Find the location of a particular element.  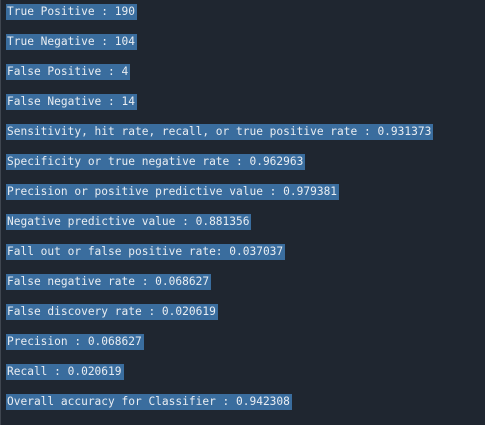

selected-text: False negative rate : 0.068627 is located at coordinates (109, 282).